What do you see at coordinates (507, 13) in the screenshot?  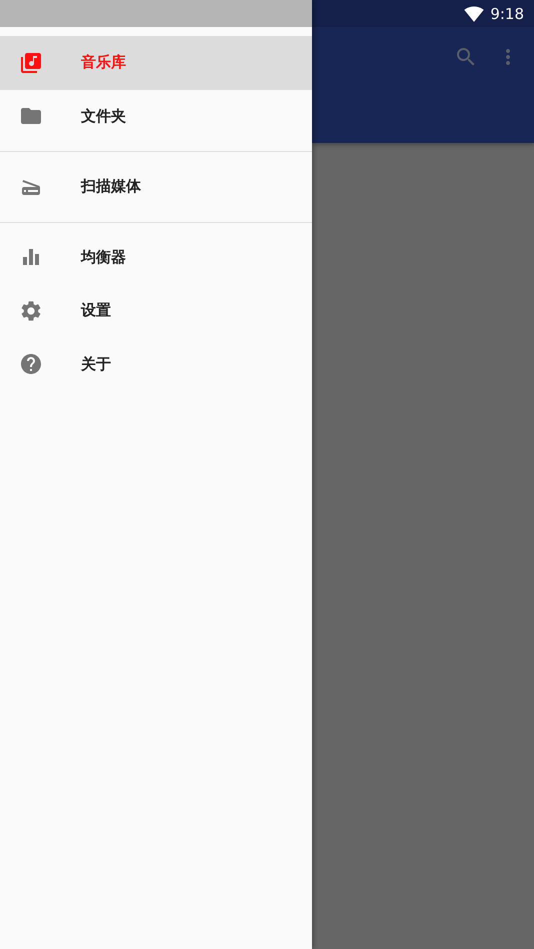 I see `status-time: 9:18` at bounding box center [507, 13].